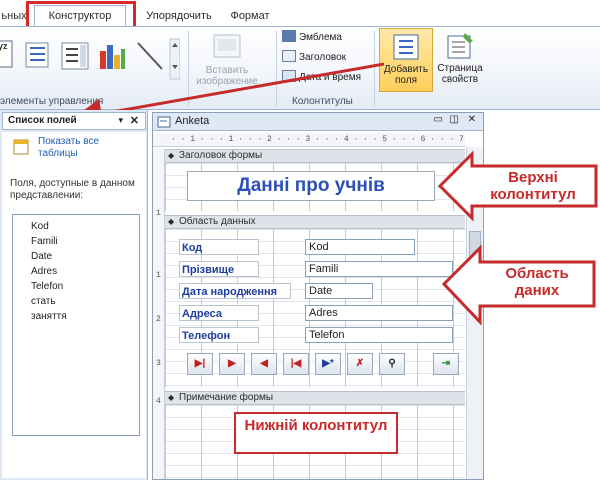  I want to click on first-record-button: ▶|, so click(200, 364).